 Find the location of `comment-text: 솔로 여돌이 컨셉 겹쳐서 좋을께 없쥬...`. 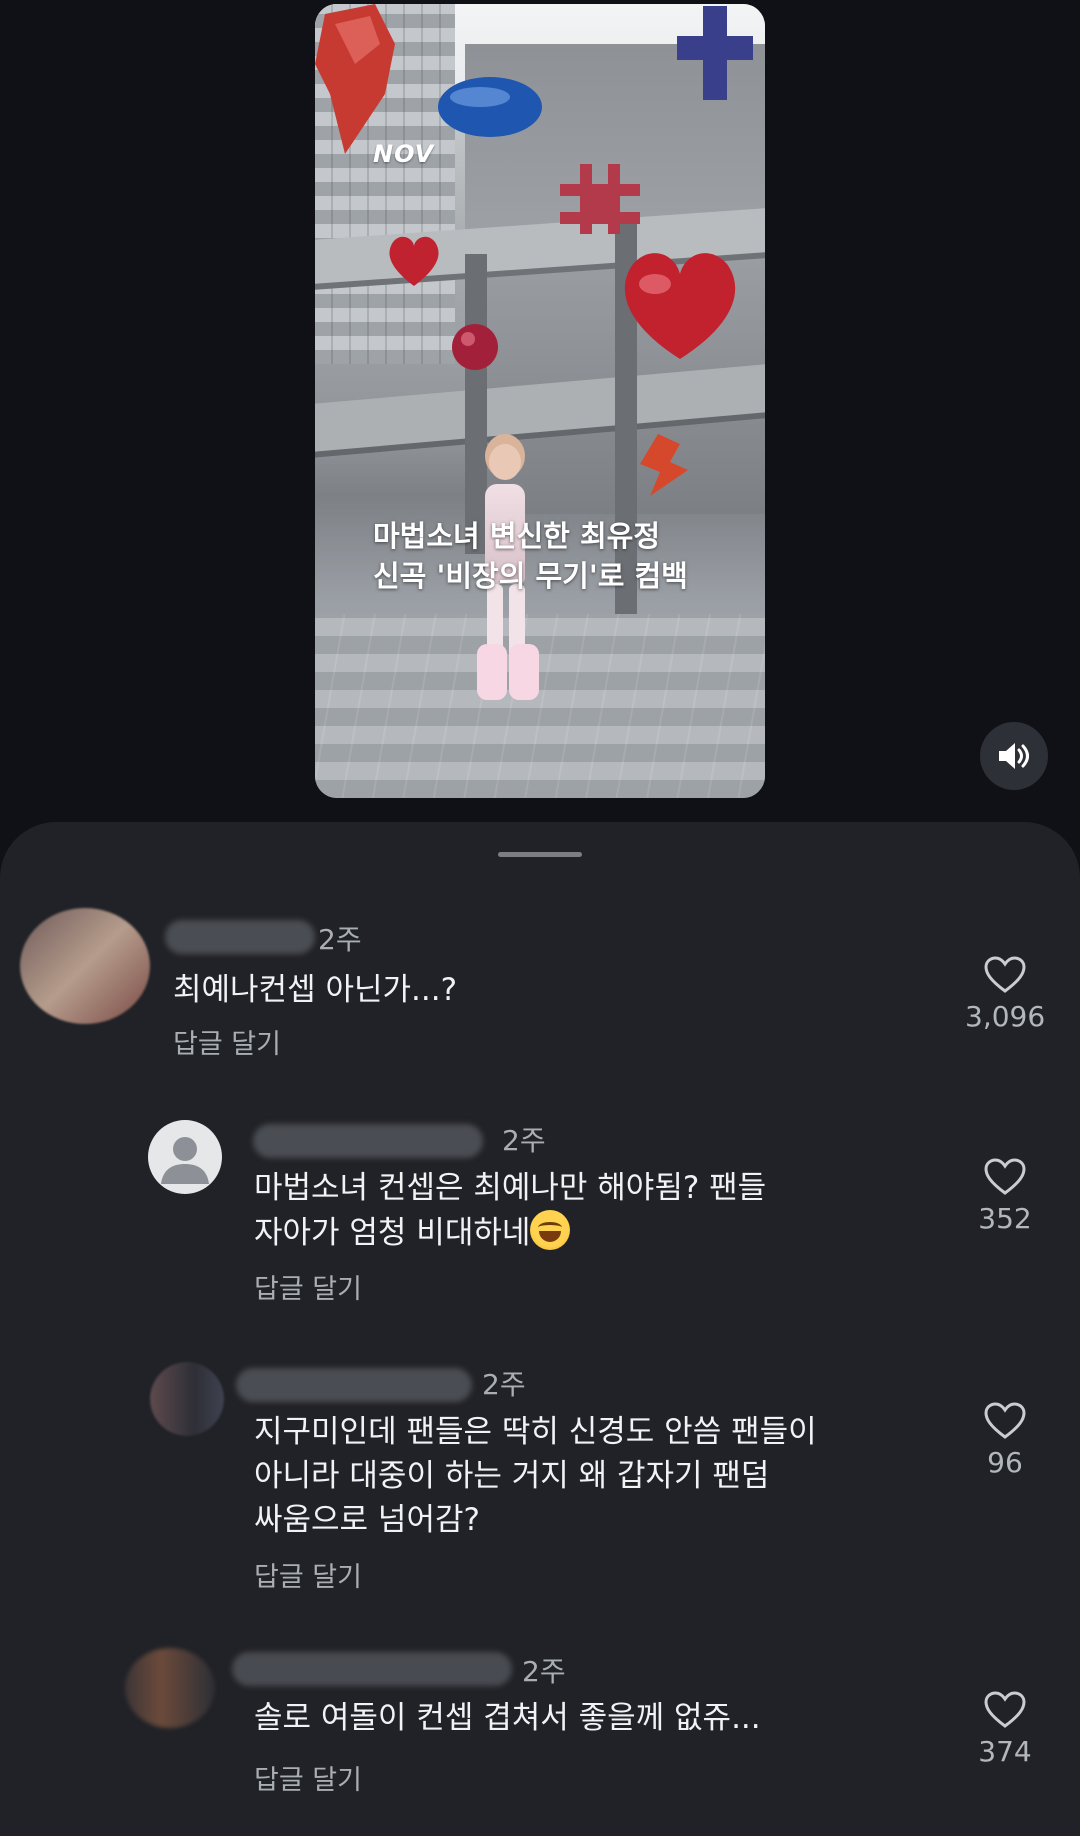

comment-text: 솔로 여돌이 컨셉 겹쳐서 좋을께 없쥬... is located at coordinates (507, 1718).